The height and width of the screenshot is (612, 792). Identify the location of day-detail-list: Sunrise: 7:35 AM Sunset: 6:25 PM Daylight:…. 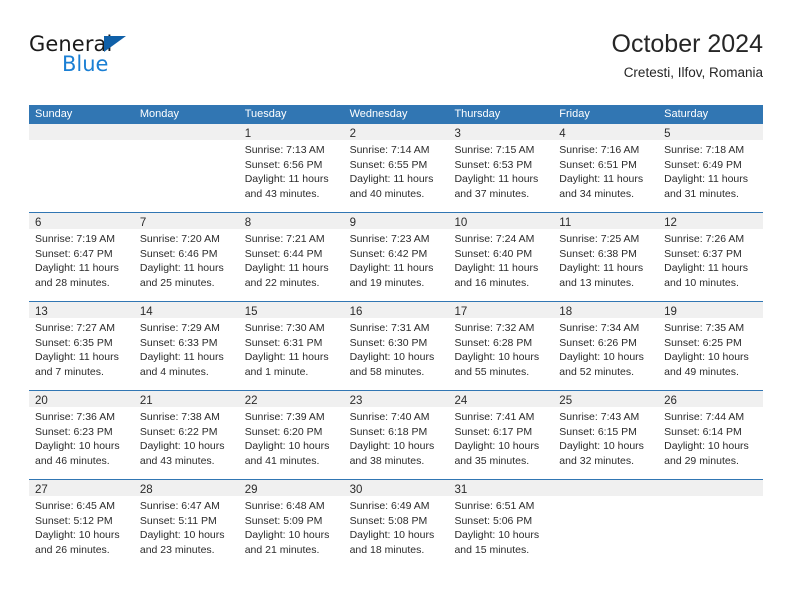
(710, 348).